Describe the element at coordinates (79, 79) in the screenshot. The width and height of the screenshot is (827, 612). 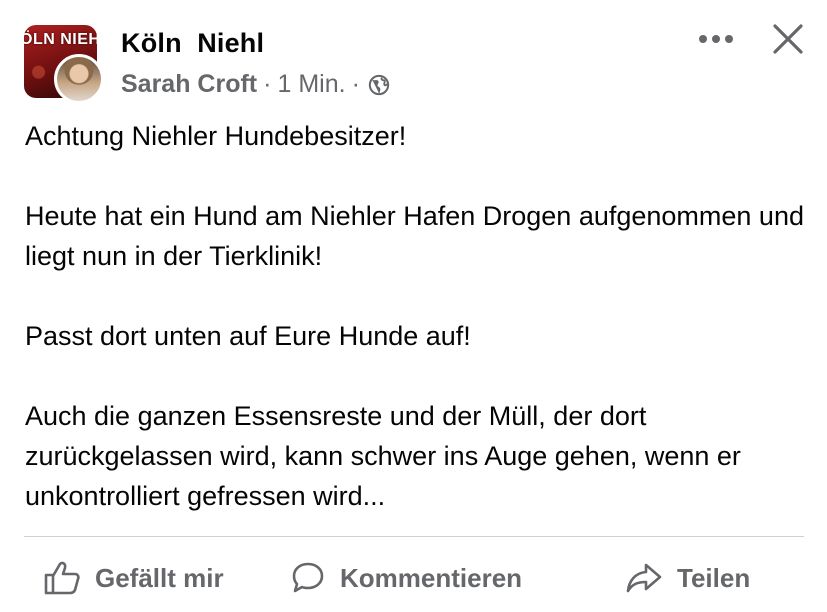
I see `author-avatar` at that location.